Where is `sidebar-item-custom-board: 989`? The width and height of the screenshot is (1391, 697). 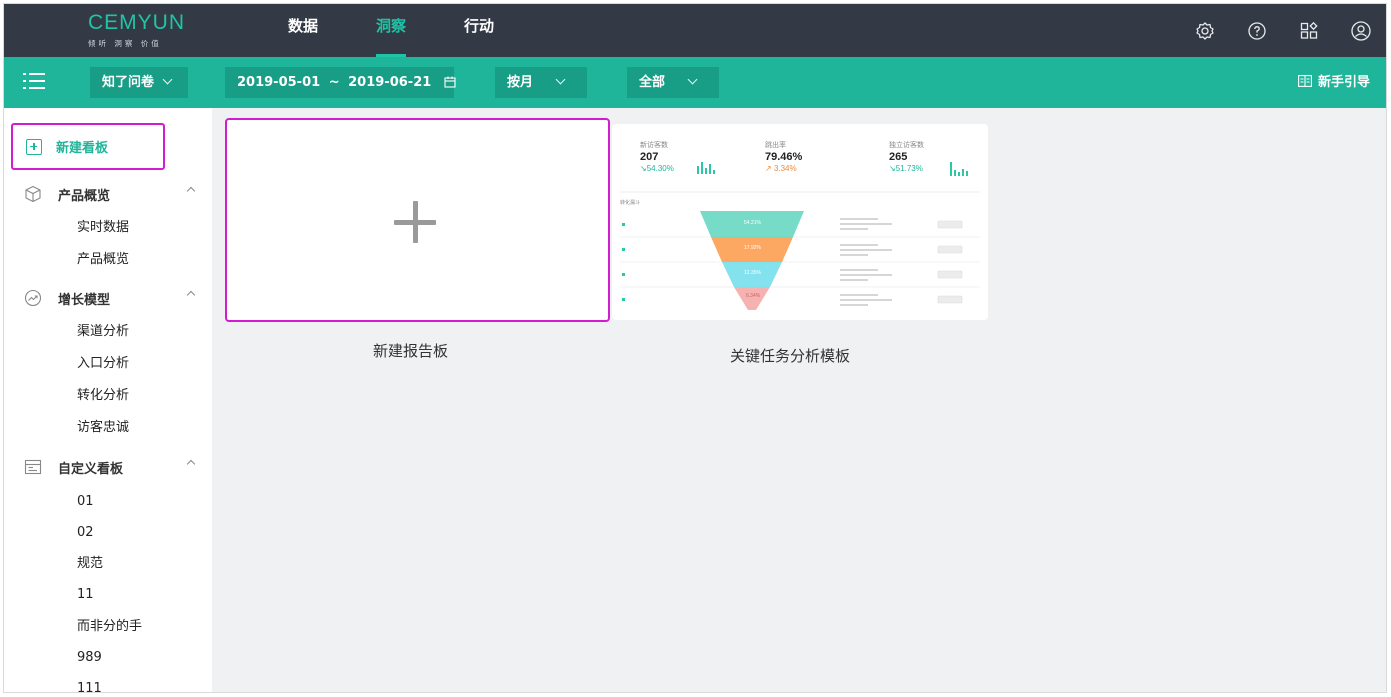 sidebar-item-custom-board: 989 is located at coordinates (89, 658).